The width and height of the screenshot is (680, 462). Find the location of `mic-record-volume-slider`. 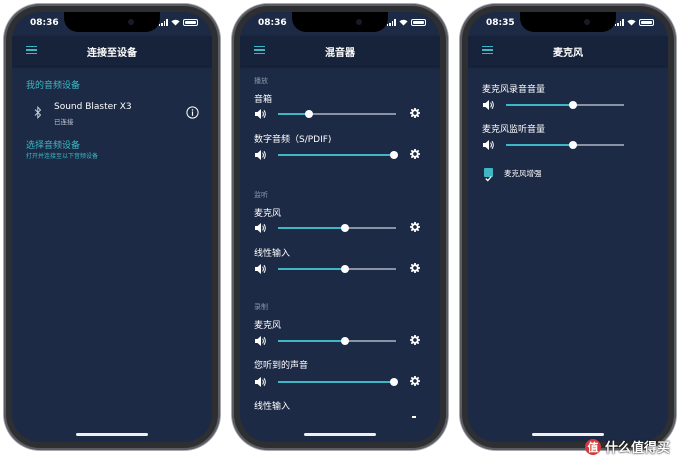

mic-record-volume-slider is located at coordinates (565, 105).